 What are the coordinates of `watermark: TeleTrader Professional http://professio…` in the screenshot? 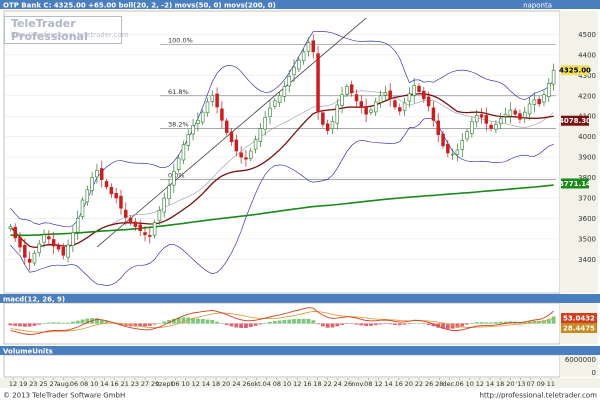 It's located at (66, 30).